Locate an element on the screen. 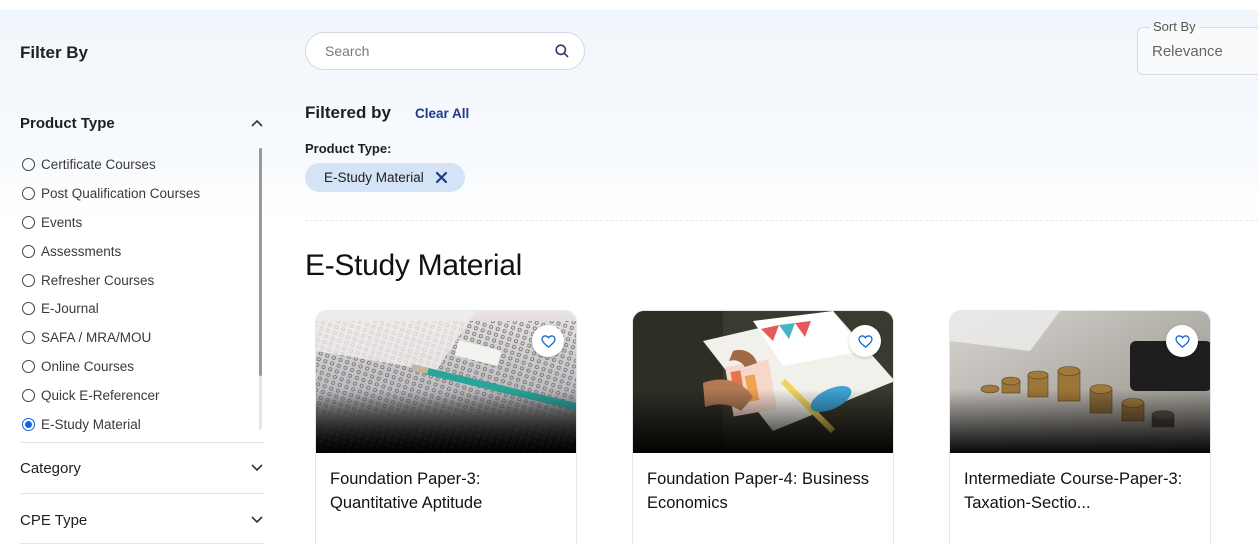 This screenshot has height=545, width=1258. filtered-by-heading: Filtered by is located at coordinates (348, 112).